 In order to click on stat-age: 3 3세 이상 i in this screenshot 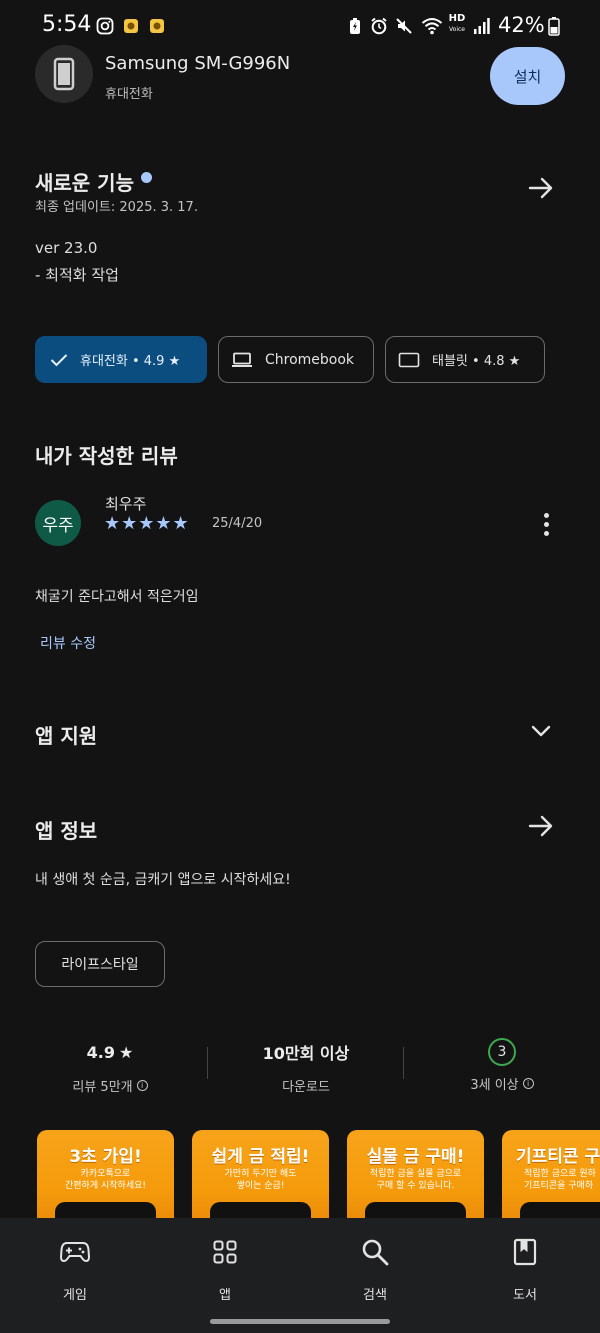, I will do `click(502, 1065)`.